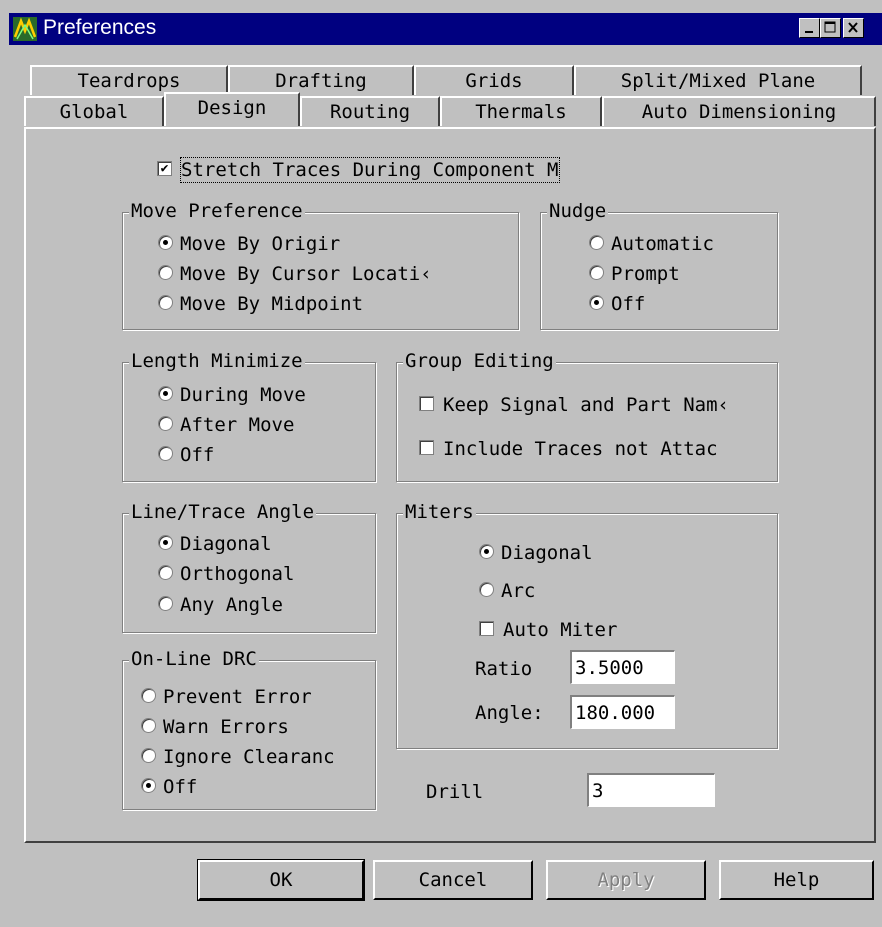 The height and width of the screenshot is (927, 882). Describe the element at coordinates (370, 170) in the screenshot. I see `stretch-traces-label: Stretch Traces During Component M` at that location.